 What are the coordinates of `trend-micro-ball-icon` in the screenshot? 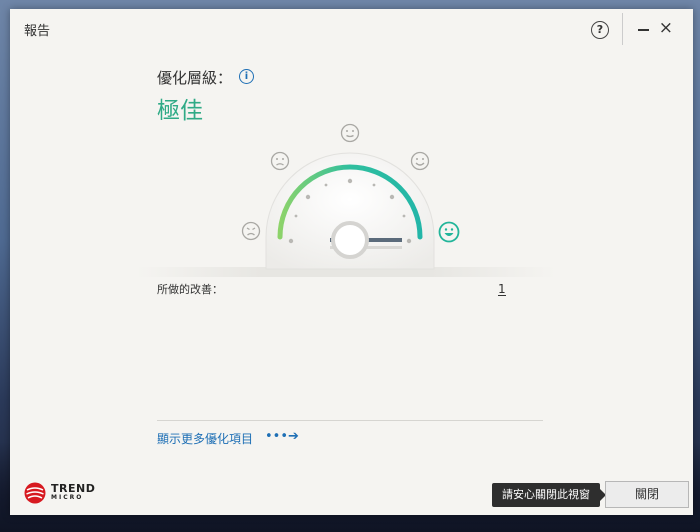 It's located at (35, 493).